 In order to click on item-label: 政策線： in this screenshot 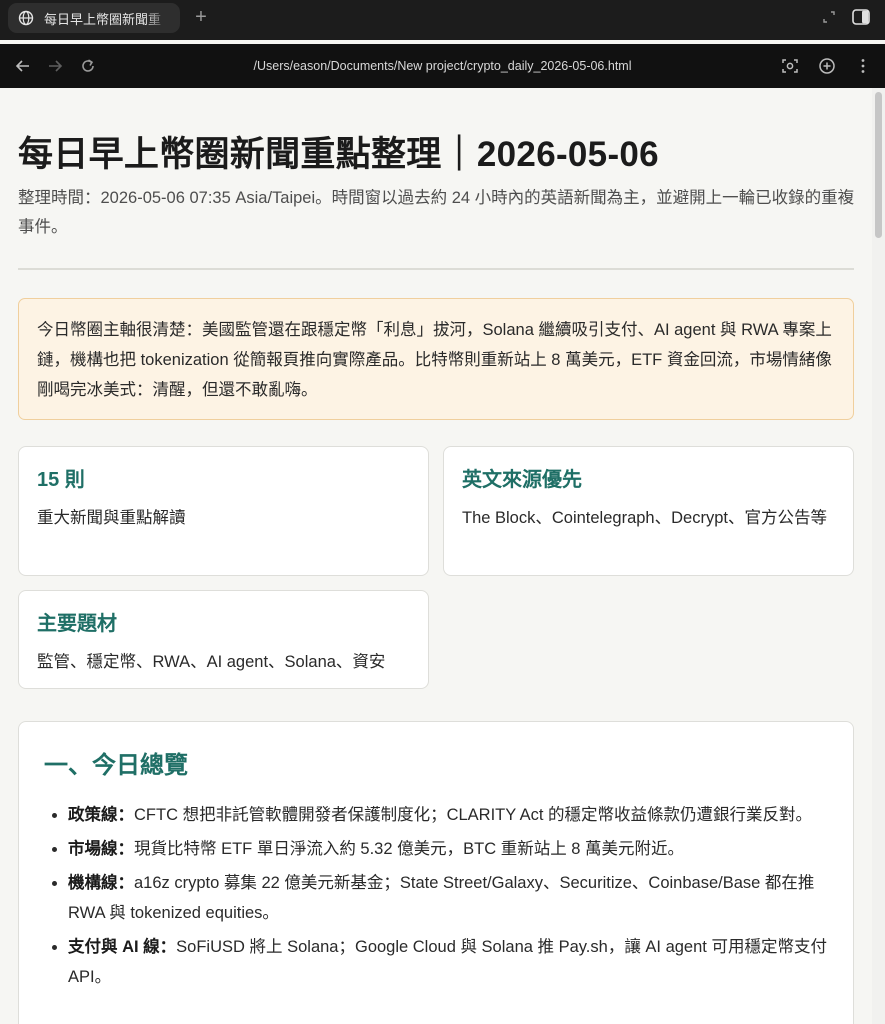, I will do `click(101, 815)`.